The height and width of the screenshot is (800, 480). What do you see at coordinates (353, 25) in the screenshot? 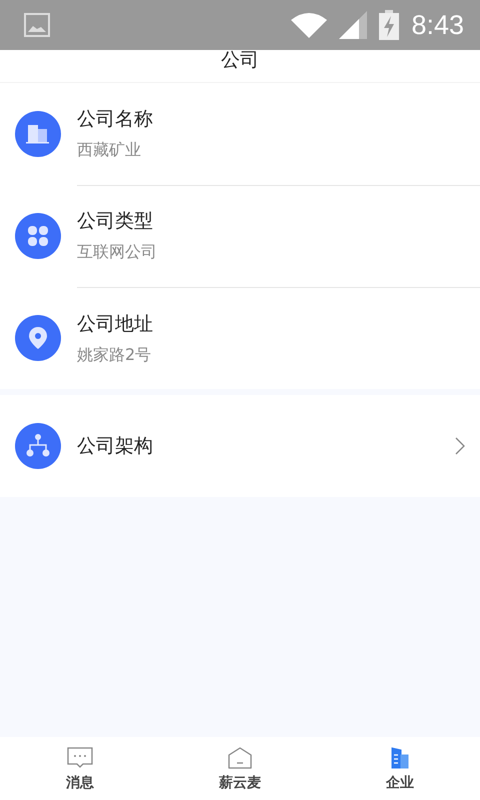
I see `signal-icon` at bounding box center [353, 25].